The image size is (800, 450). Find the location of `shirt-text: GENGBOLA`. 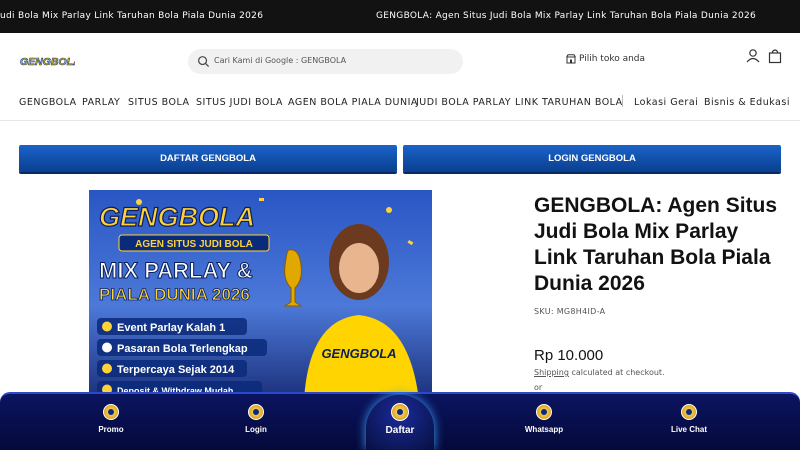

shirt-text: GENGBOLA is located at coordinates (358, 353).